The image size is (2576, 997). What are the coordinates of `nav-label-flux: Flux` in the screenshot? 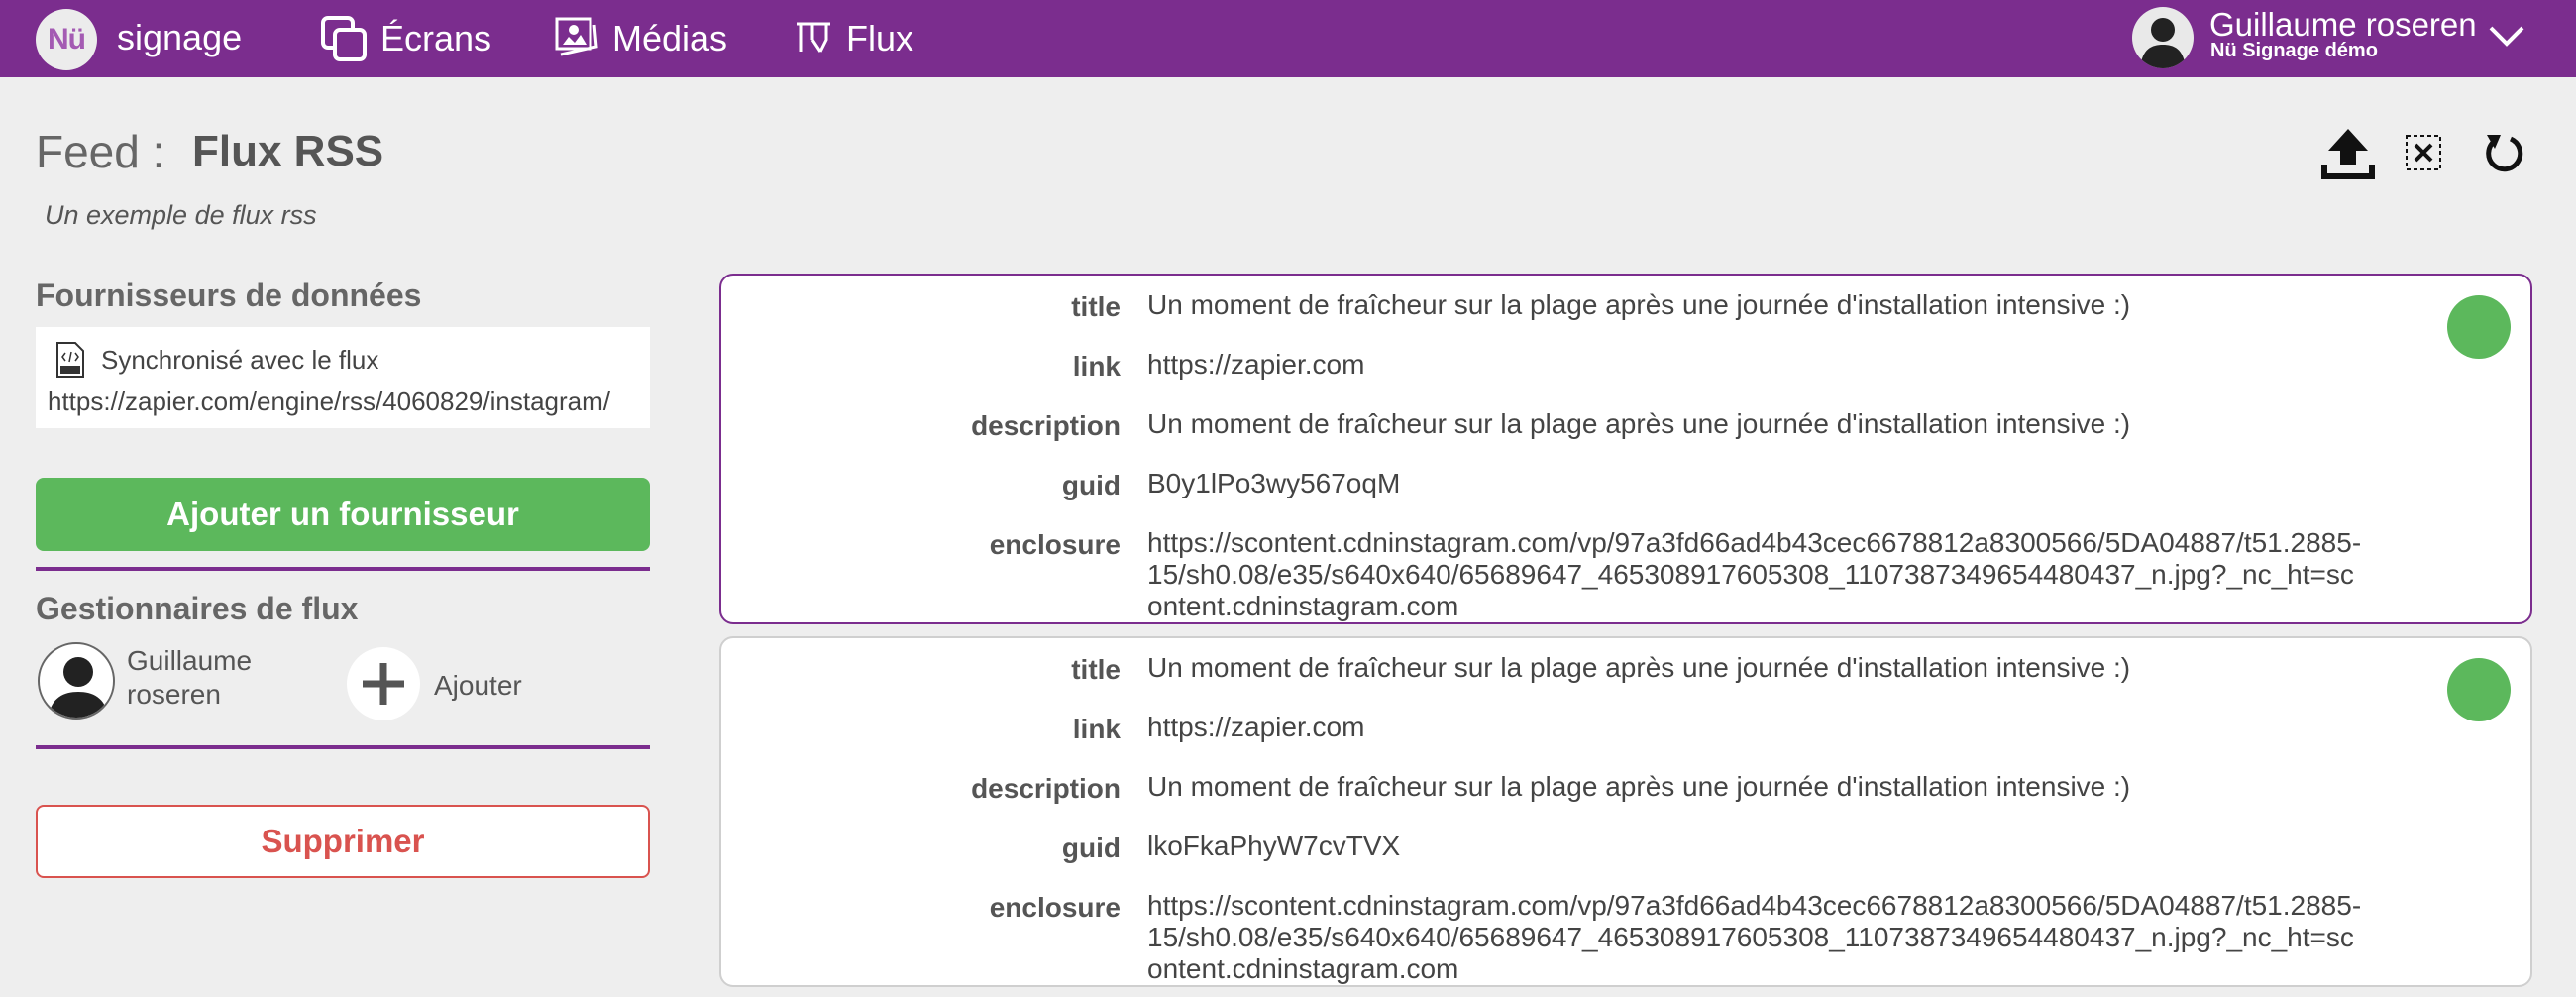 It's located at (880, 38).